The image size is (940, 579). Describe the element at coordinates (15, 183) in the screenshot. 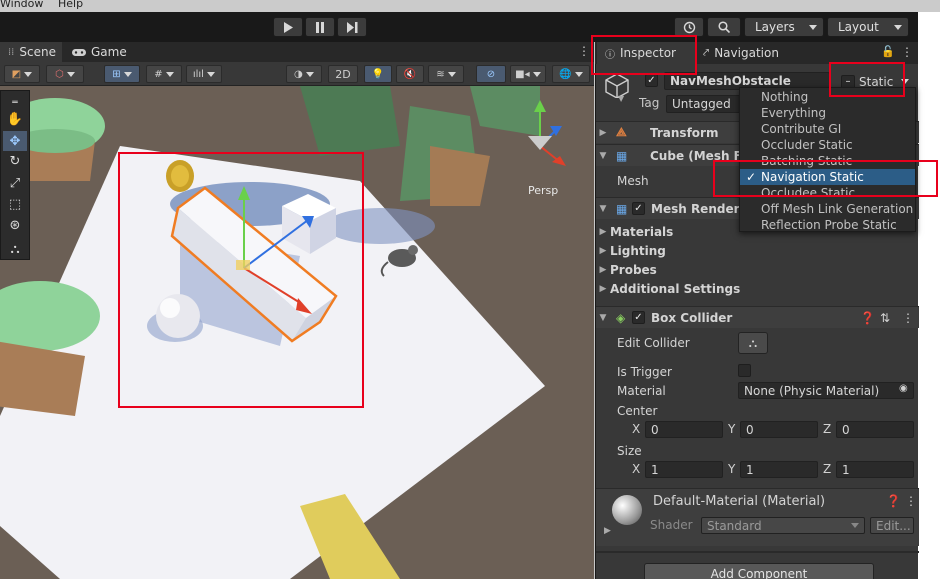

I see `scale-tool-button: ⤢` at that location.